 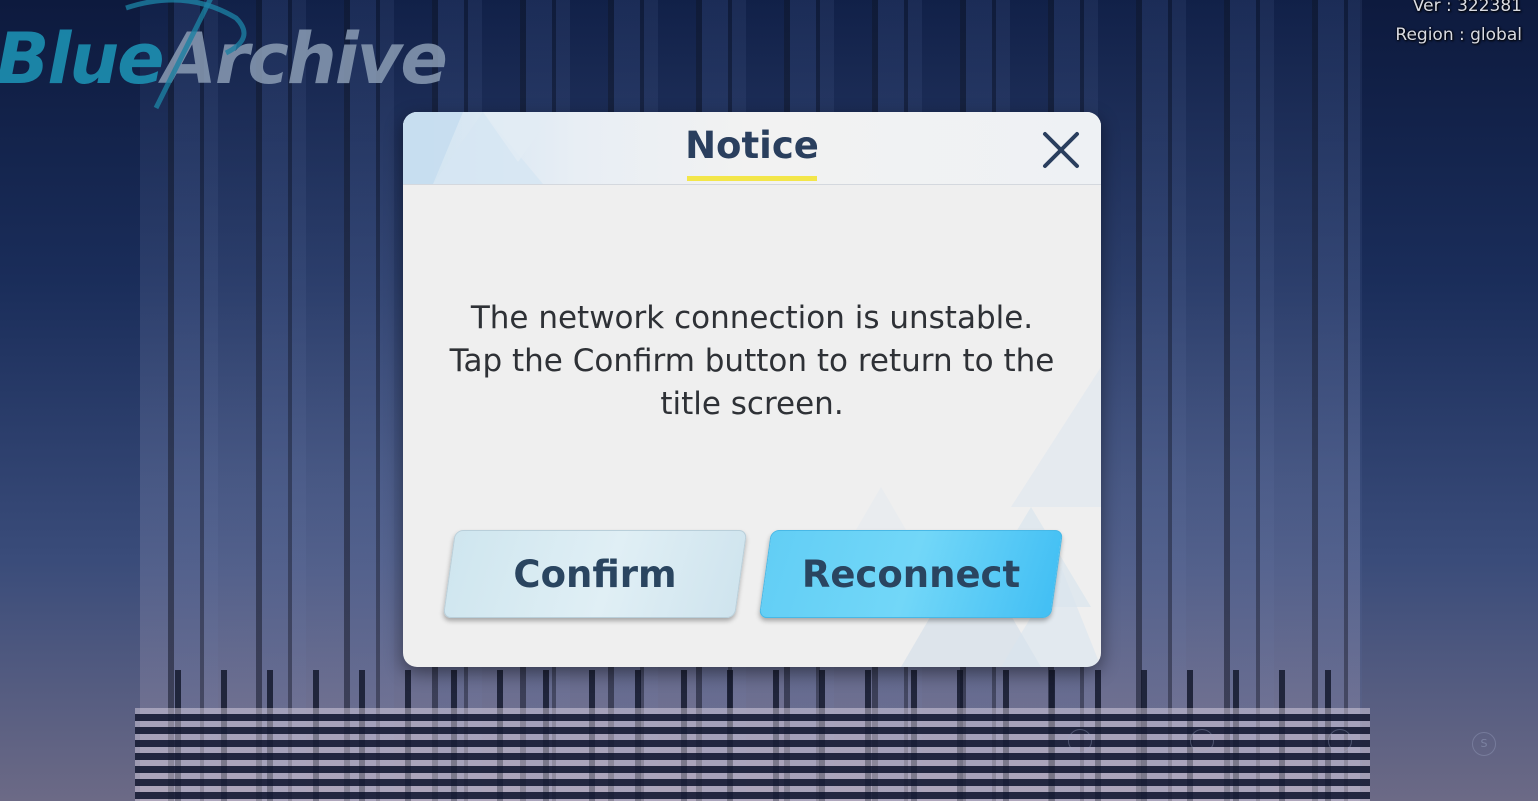 I want to click on message-line: Tap the Confirm button to return to the, so click(x=752, y=361).